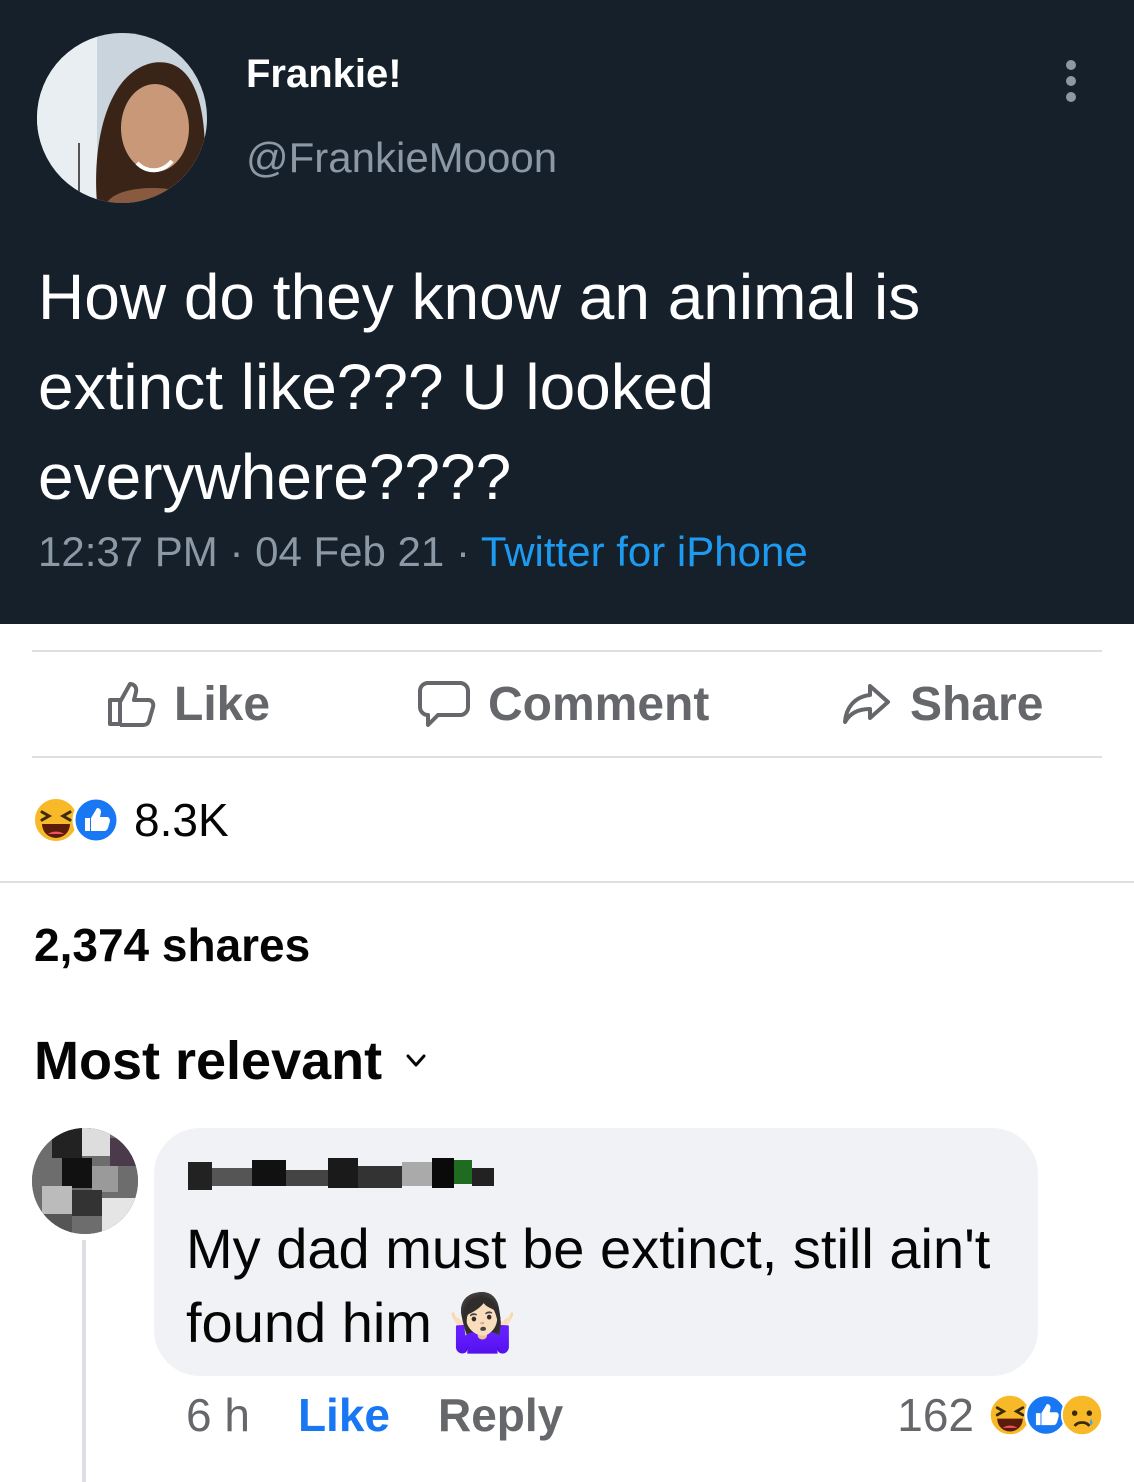  I want to click on divider, so click(567, 757).